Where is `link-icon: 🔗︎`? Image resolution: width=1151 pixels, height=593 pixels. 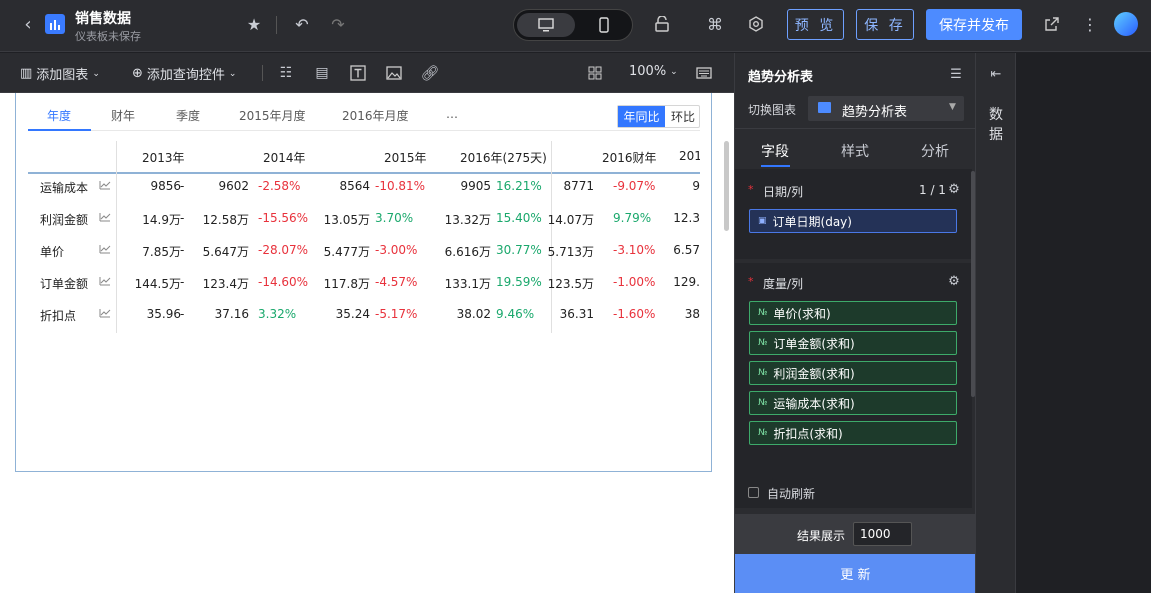 link-icon: 🔗︎ is located at coordinates (430, 73).